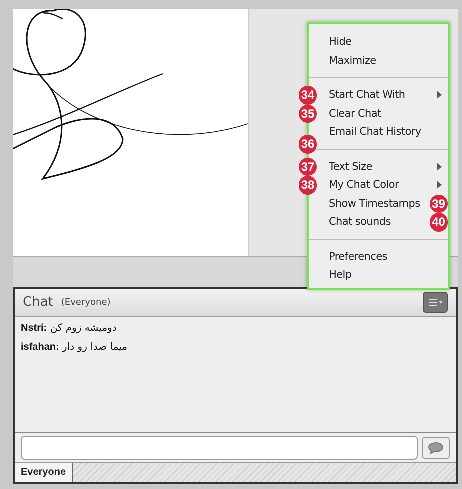  What do you see at coordinates (383, 257) in the screenshot?
I see `menu-item: Preferences` at bounding box center [383, 257].